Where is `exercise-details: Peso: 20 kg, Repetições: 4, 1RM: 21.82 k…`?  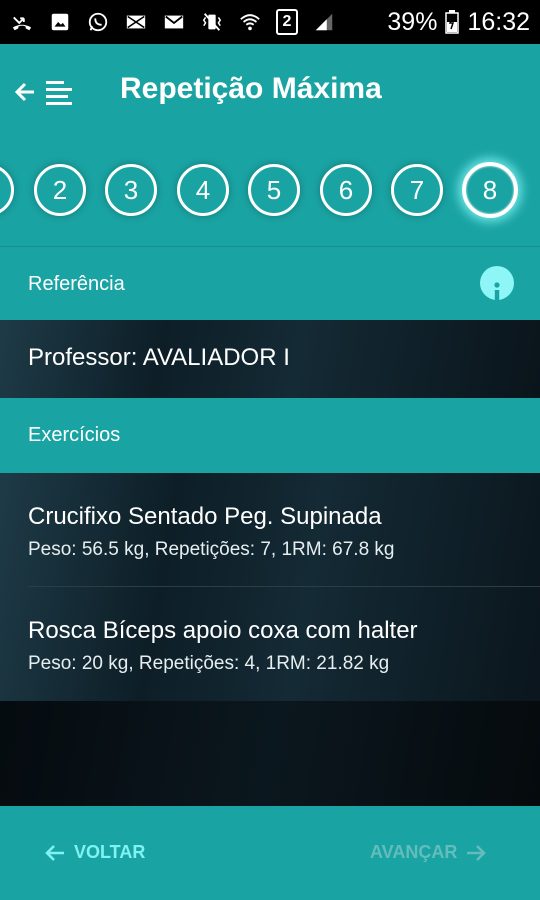 exercise-details: Peso: 20 kg, Repetições: 4, 1RM: 21.82 k… is located at coordinates (209, 663).